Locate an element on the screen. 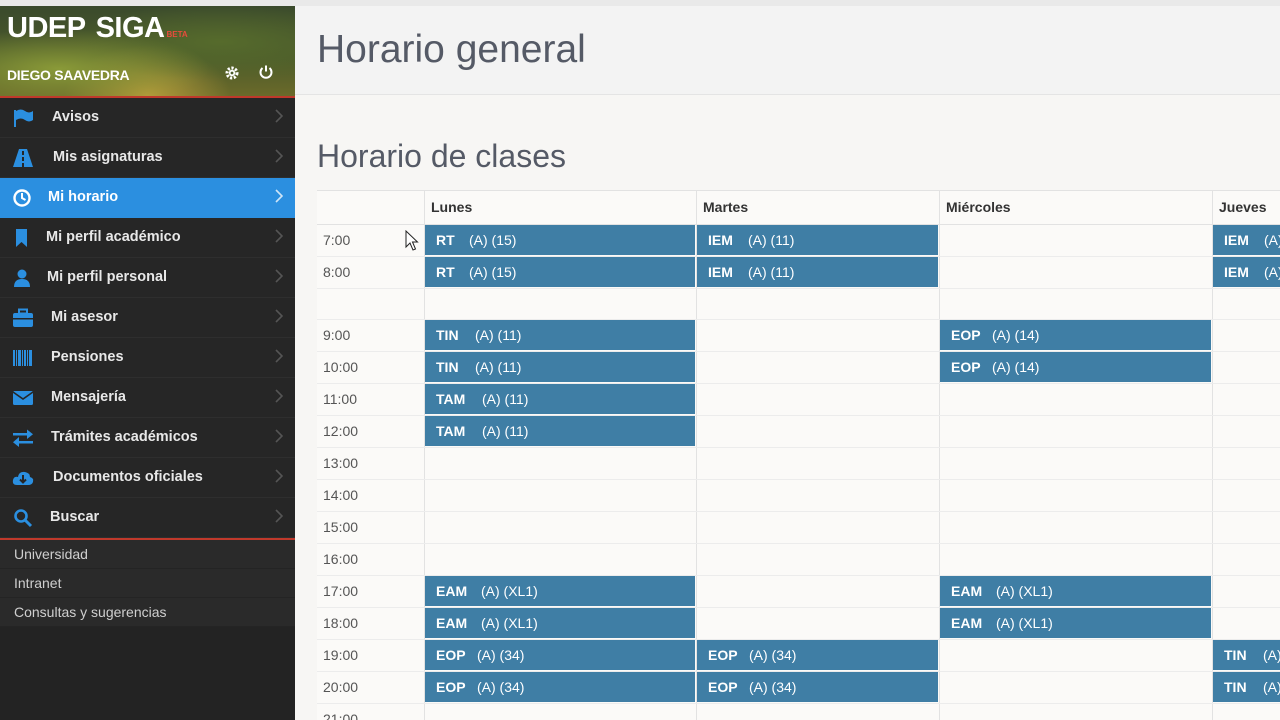 The height and width of the screenshot is (720, 1280). logo-main: UDEP is located at coordinates (46, 28).